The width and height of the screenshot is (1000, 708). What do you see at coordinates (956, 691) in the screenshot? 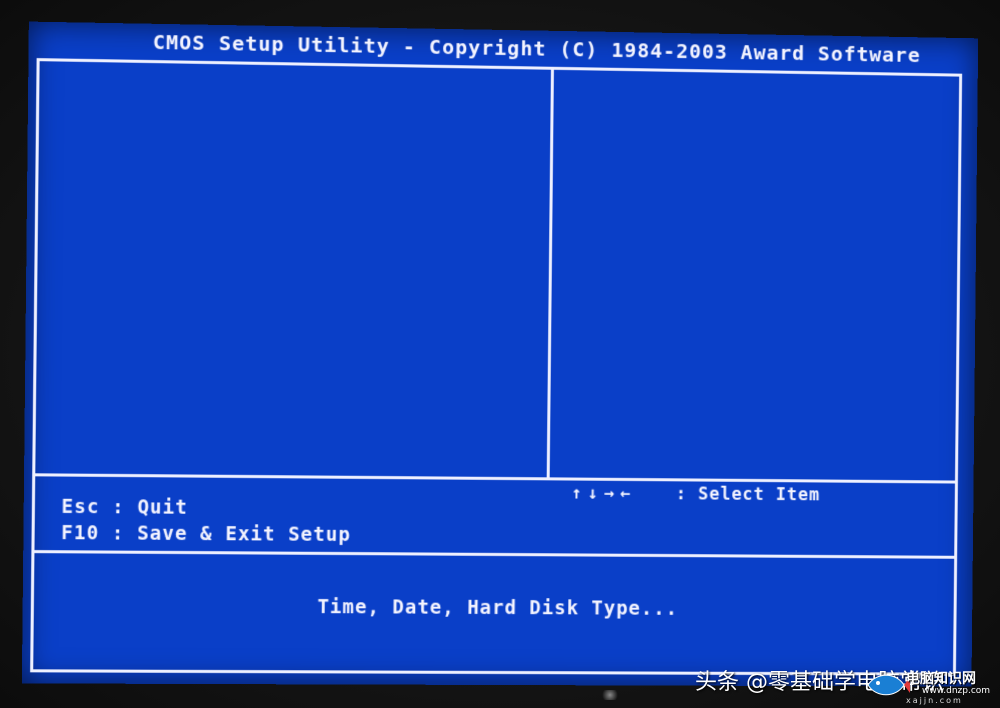
I see `watermark-url: www.dnzp.com` at bounding box center [956, 691].